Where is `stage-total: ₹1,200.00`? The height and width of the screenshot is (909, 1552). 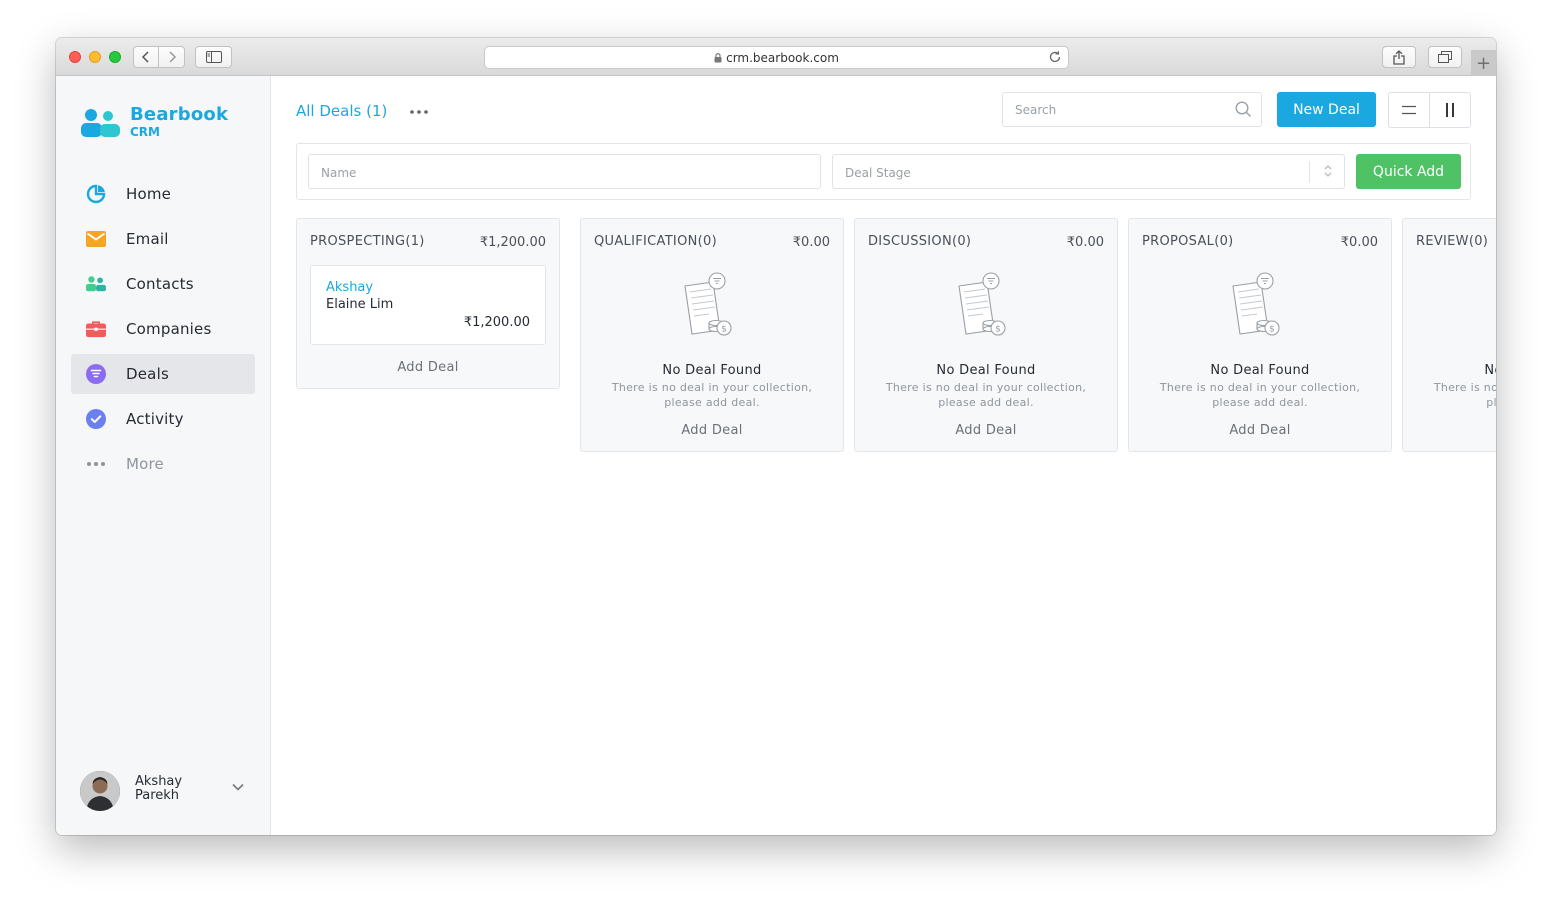
stage-total: ₹1,200.00 is located at coordinates (512, 242).